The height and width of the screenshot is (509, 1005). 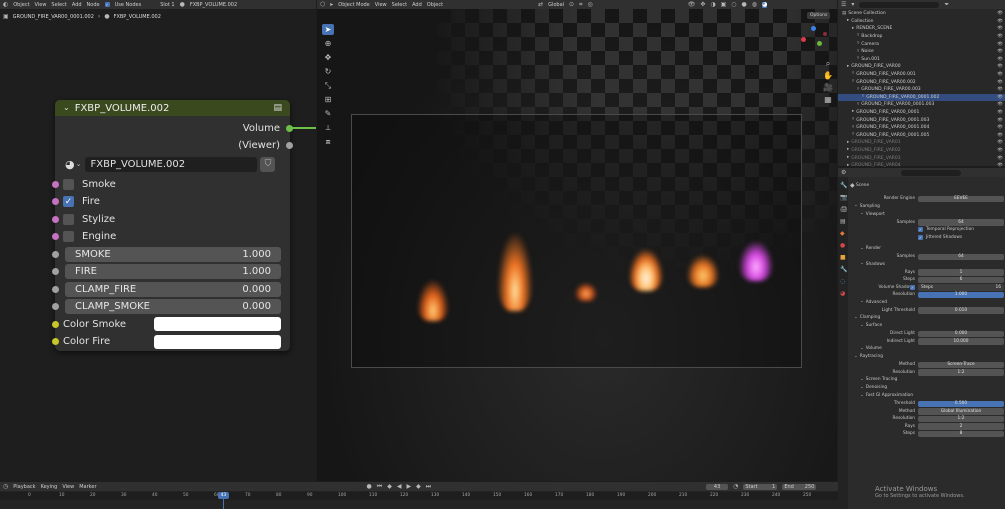 I want to click on toggle-smoke: Smoke, so click(x=170, y=184).